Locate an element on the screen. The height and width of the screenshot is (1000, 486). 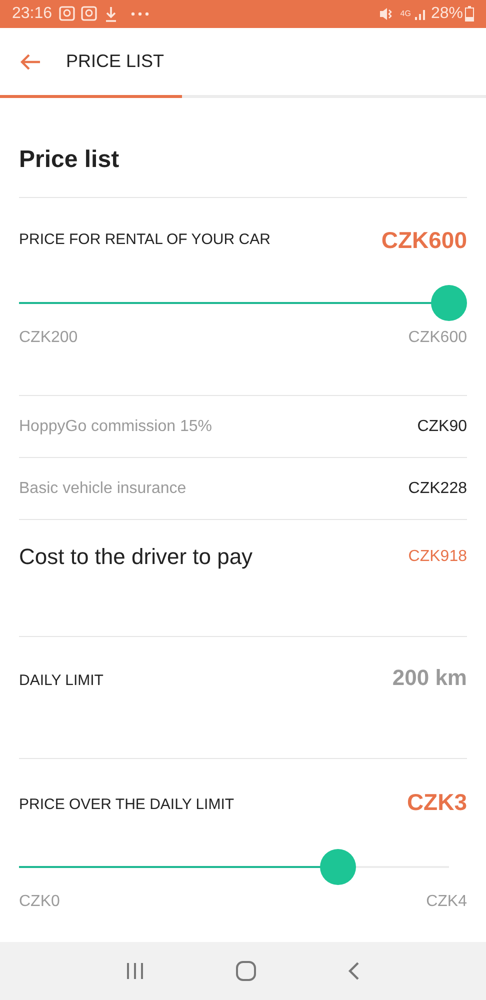
min-label: CZK200 is located at coordinates (48, 338).